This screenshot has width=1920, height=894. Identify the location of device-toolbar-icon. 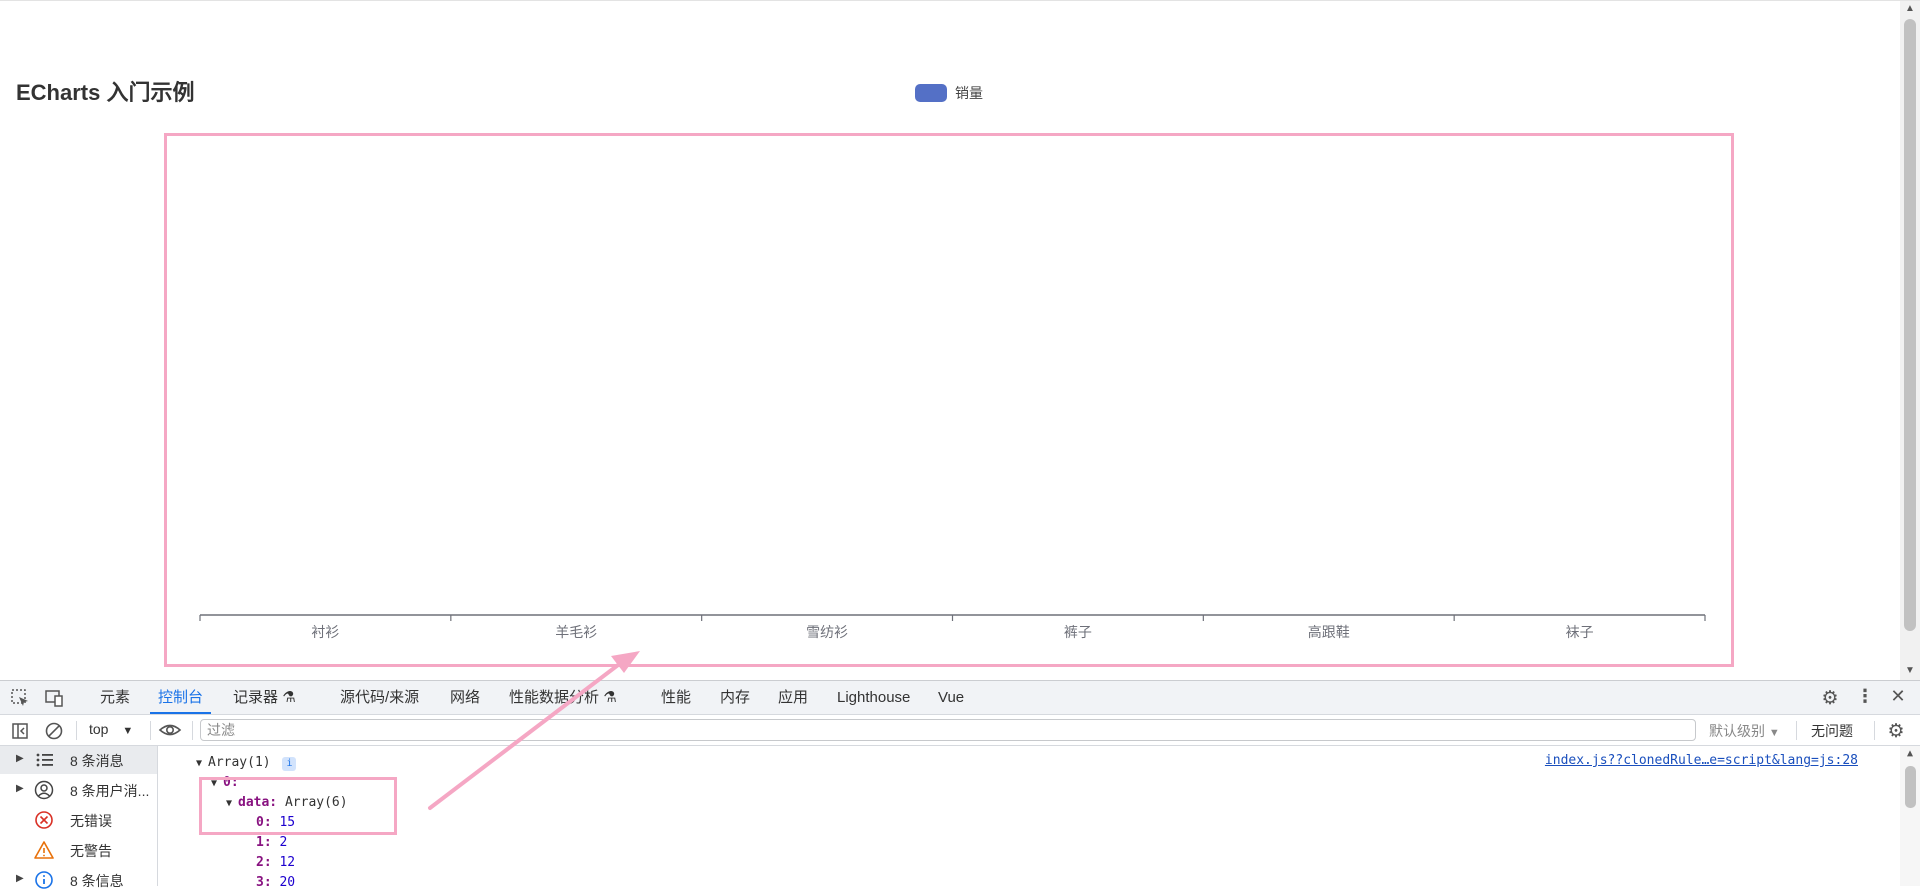
(54, 698).